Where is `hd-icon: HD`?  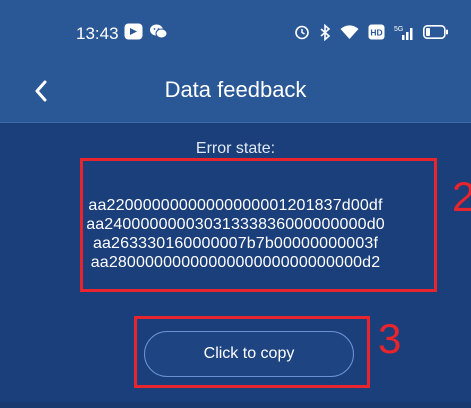
hd-icon: HD is located at coordinates (376, 32).